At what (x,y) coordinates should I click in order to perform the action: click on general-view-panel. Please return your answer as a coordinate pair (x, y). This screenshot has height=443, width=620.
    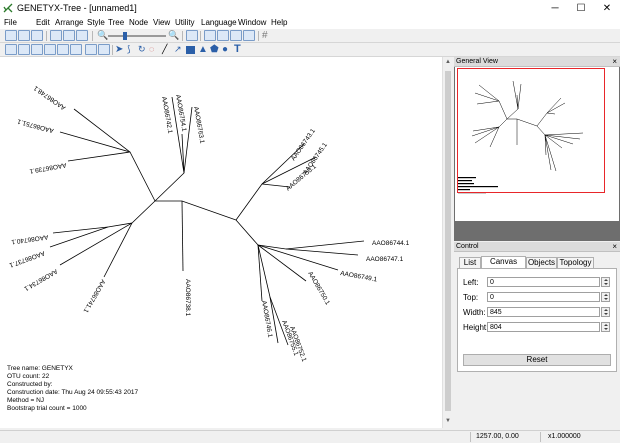
    Looking at the image, I should click on (537, 154).